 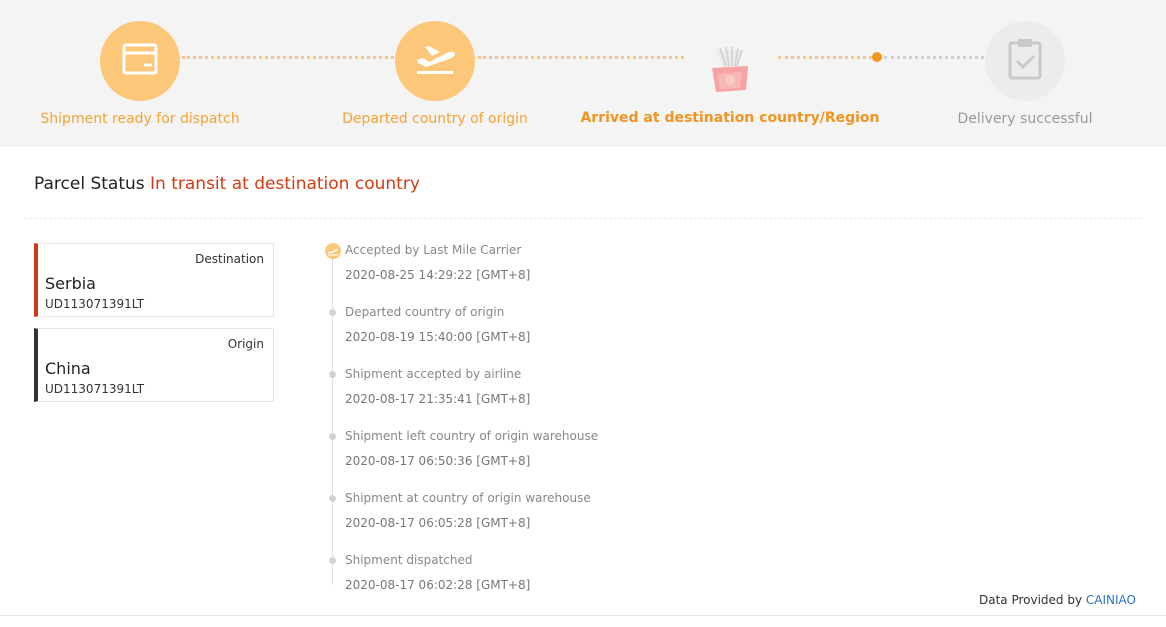 I want to click on section-divider, so click(x=583, y=218).